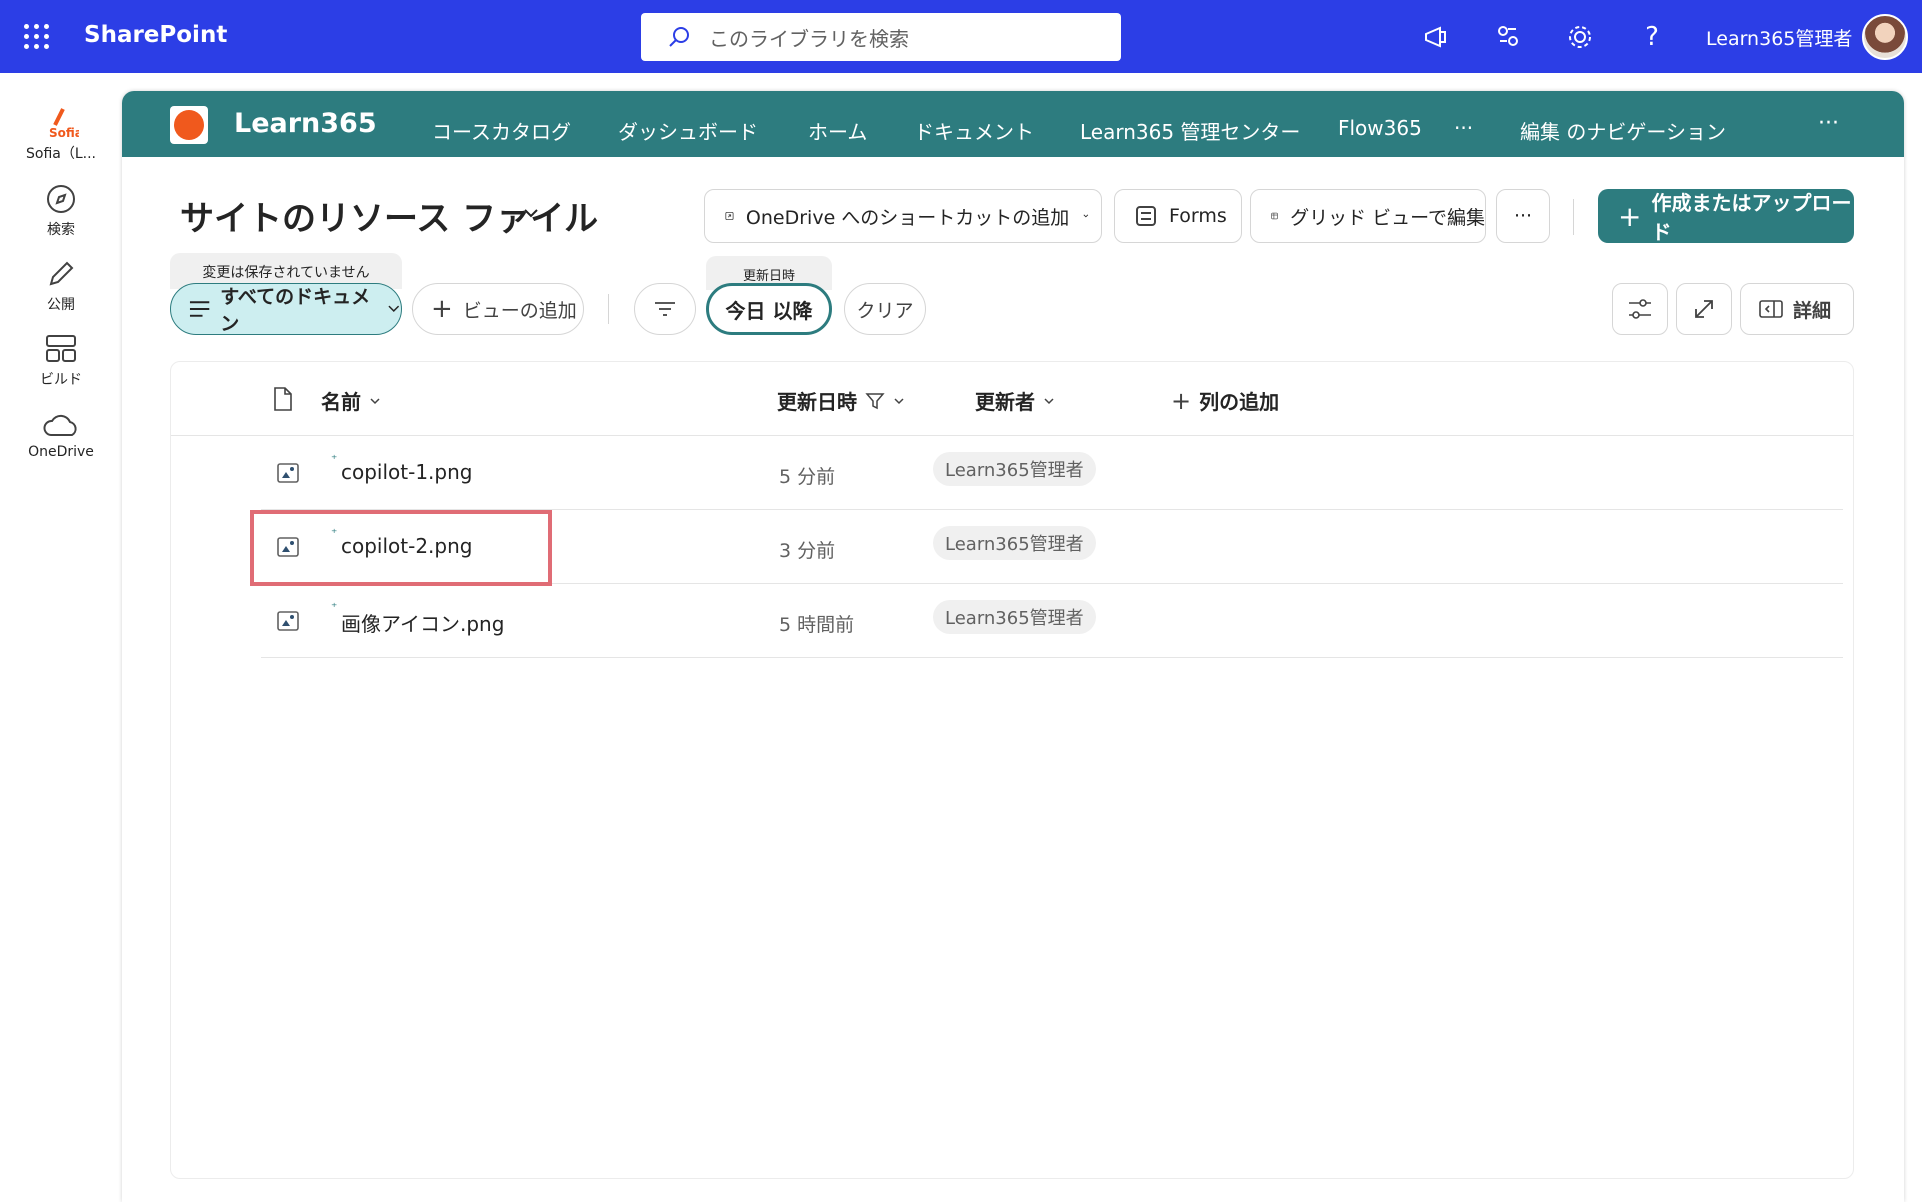  I want to click on sofia-logo-text: Sofia, so click(64, 132).